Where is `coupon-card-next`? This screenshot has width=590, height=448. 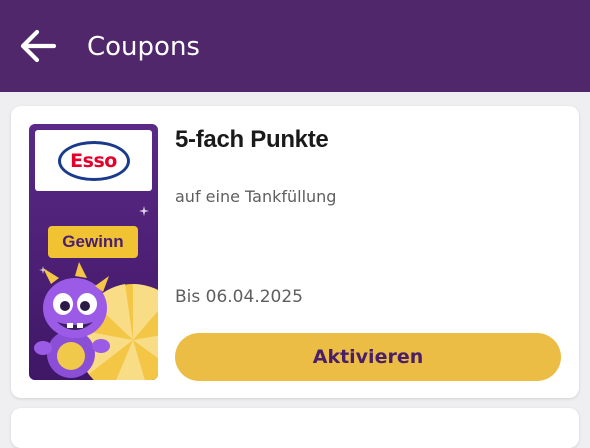
coupon-card-next is located at coordinates (295, 428).